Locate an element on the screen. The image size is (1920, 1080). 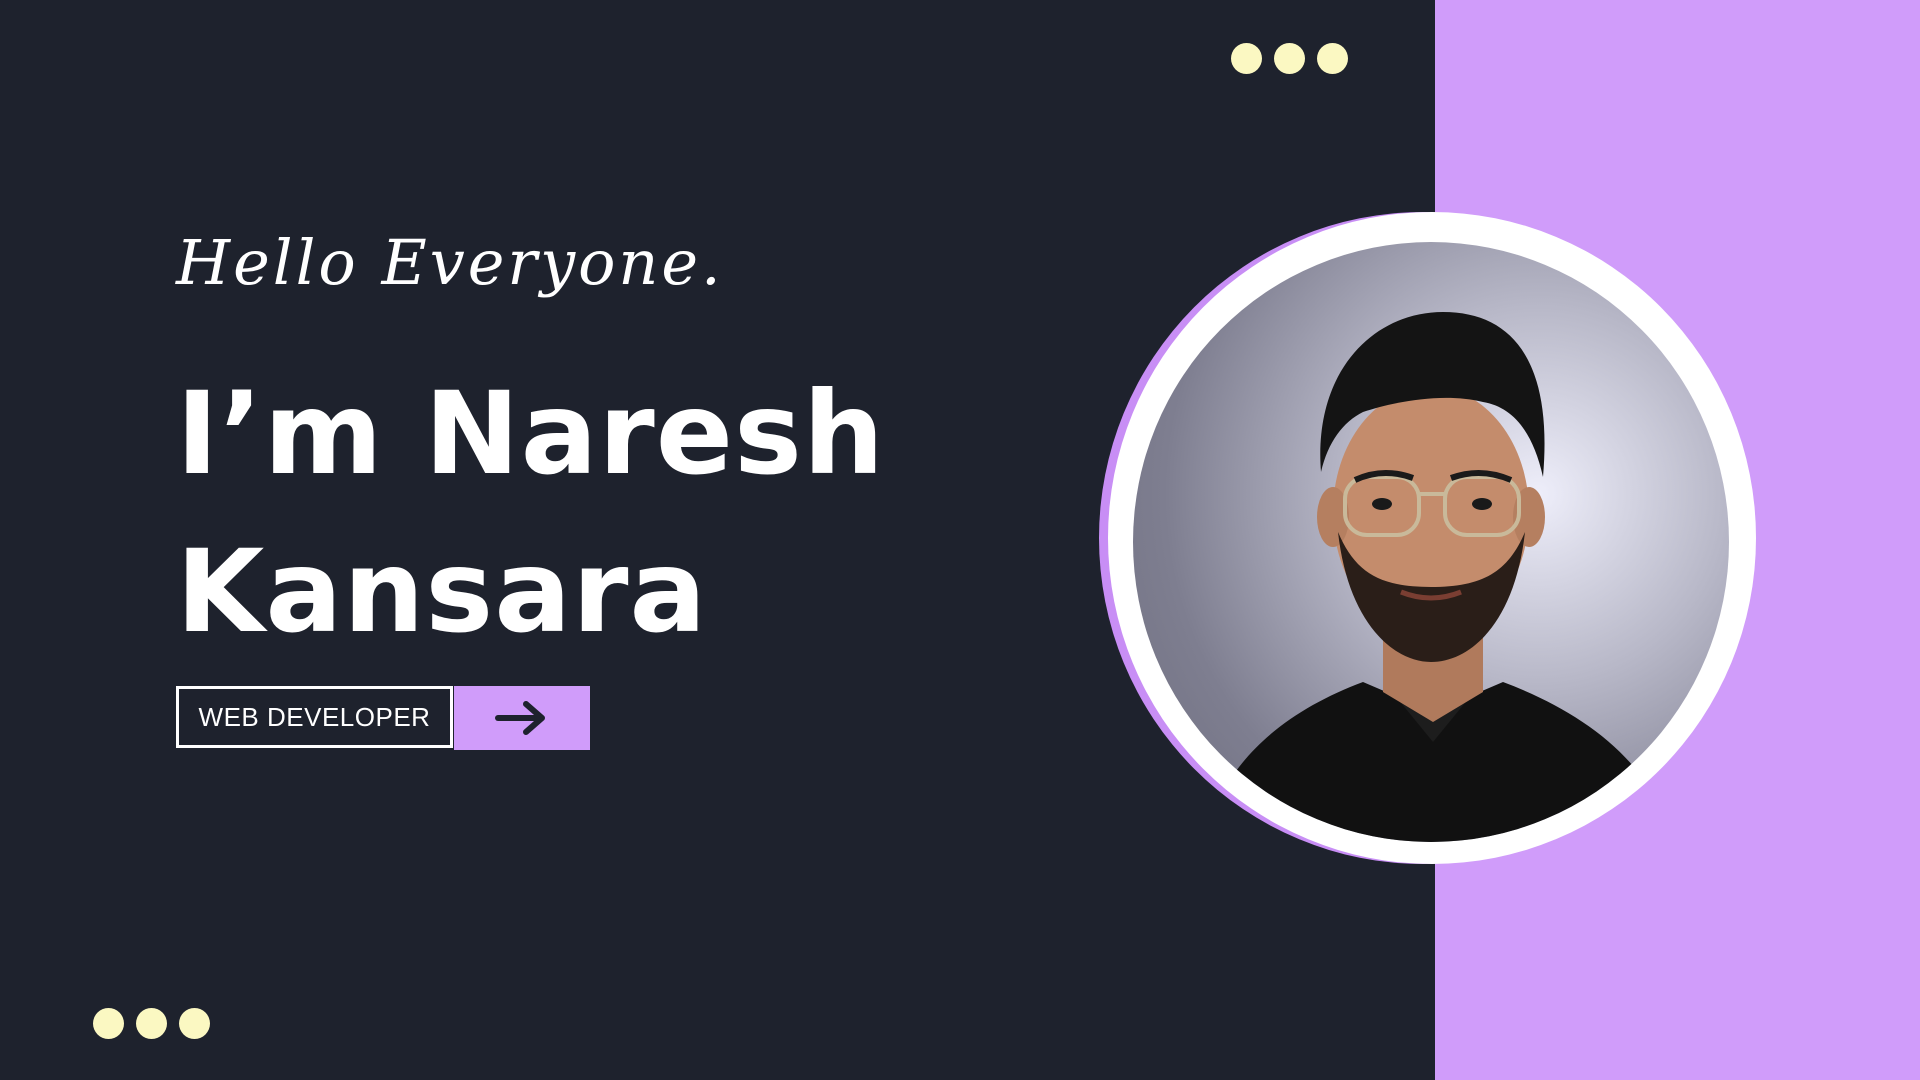
arrow-button is located at coordinates (522, 718).